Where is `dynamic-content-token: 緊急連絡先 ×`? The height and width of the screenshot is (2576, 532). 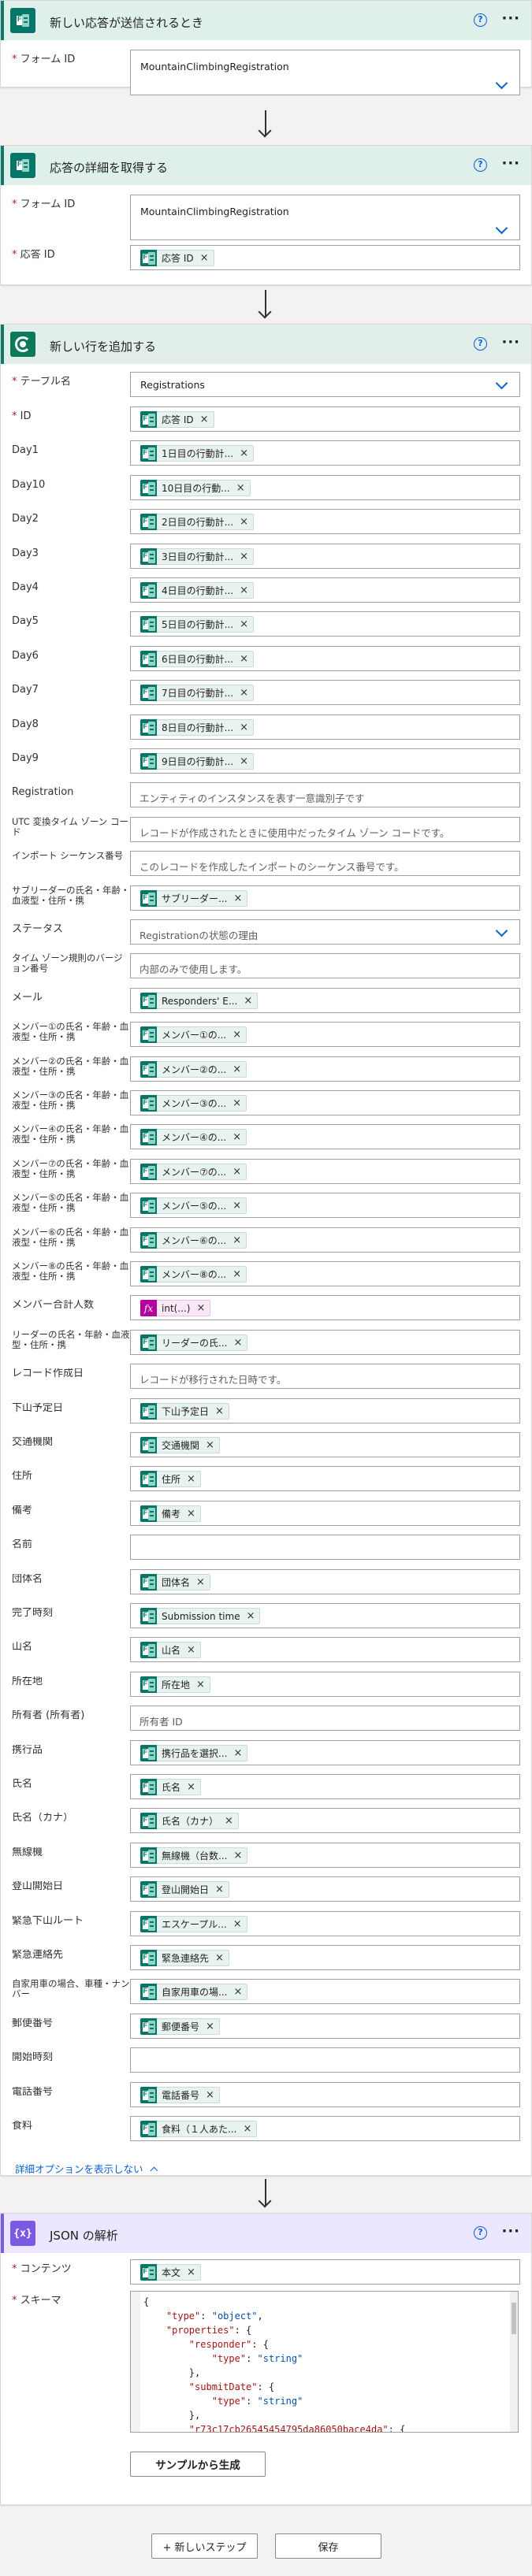
dynamic-content-token: 緊急連絡先 × is located at coordinates (184, 1958).